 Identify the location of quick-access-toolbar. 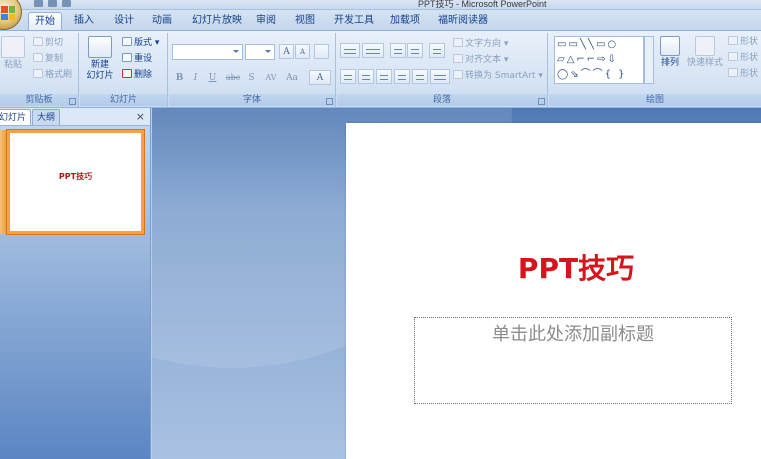
(55, 4).